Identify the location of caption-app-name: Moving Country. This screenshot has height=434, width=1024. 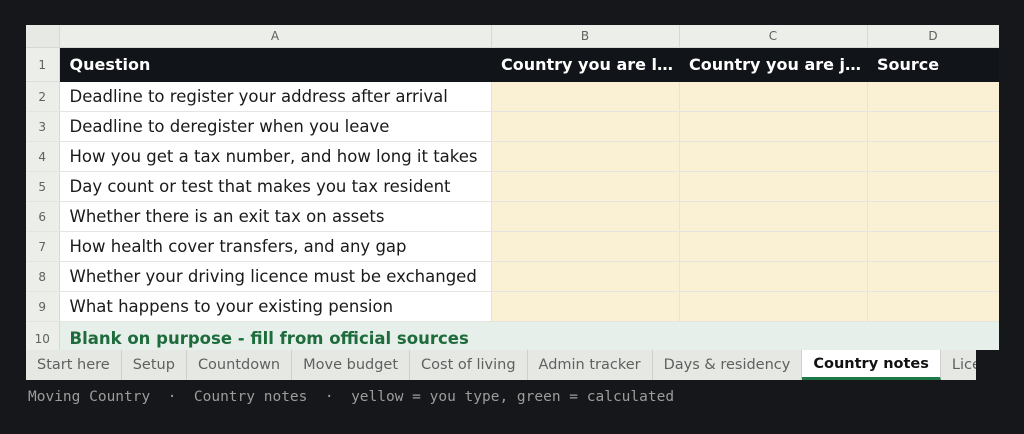
(89, 397).